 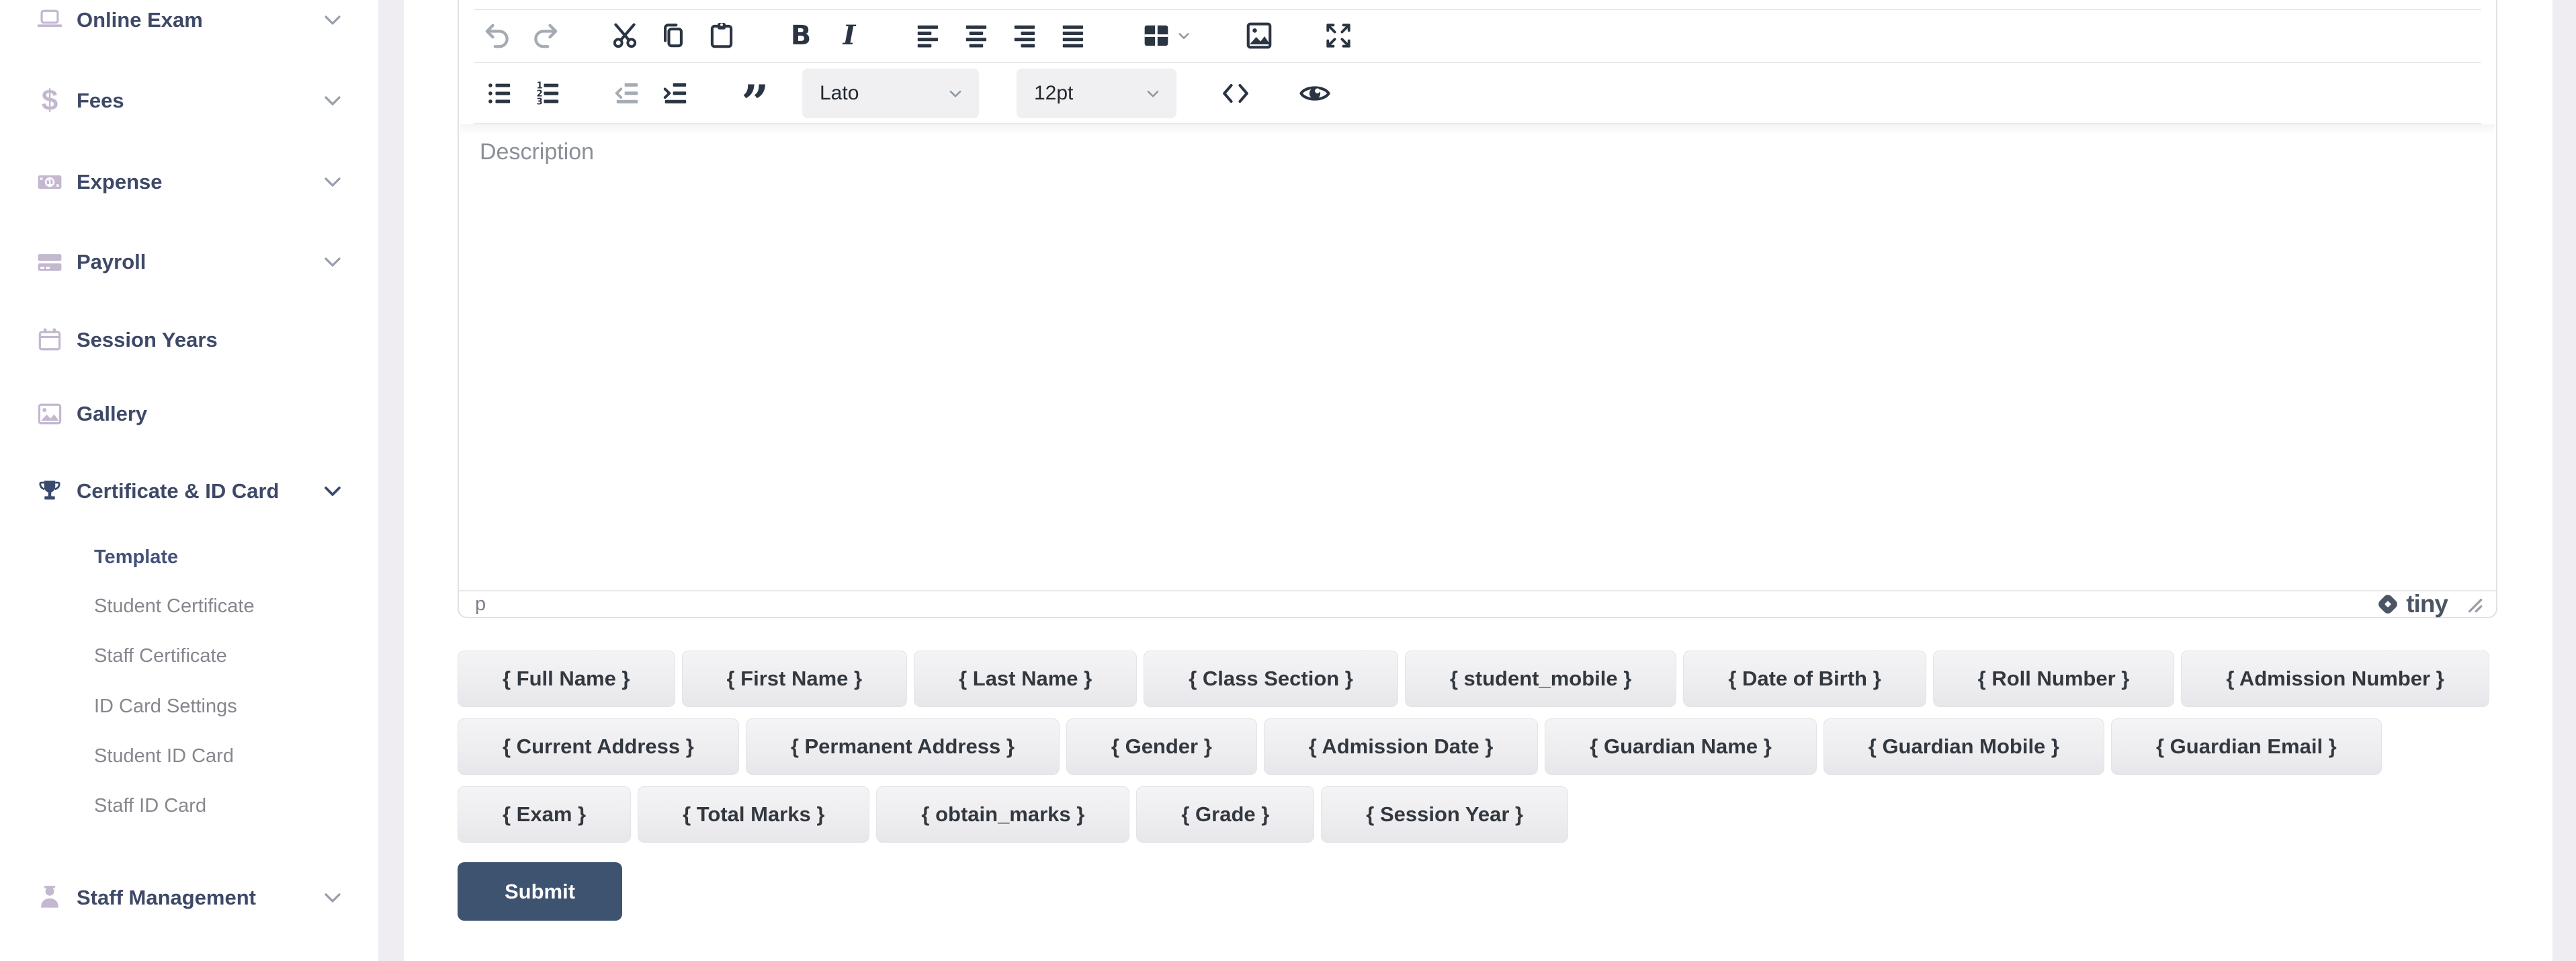 I want to click on sidebar-item-staff-management: Staff Management, so click(x=189, y=898).